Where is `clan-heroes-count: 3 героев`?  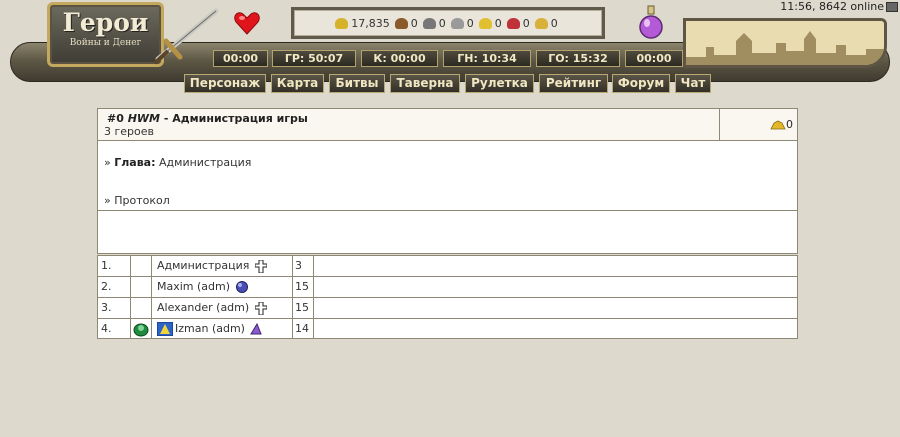 clan-heroes-count: 3 героев is located at coordinates (129, 131).